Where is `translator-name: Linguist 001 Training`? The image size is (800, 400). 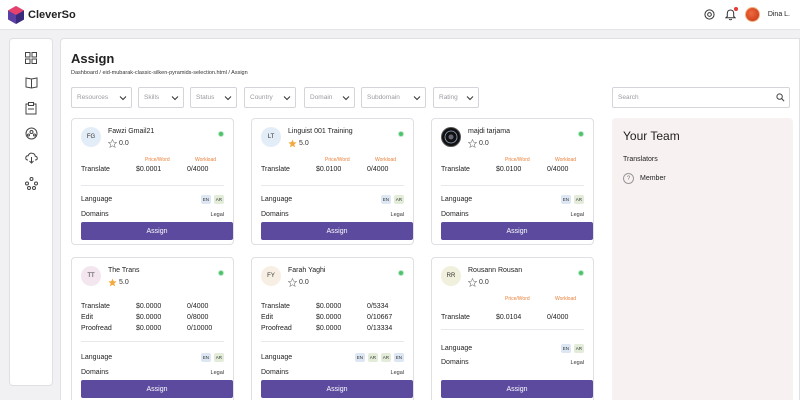 translator-name: Linguist 001 Training is located at coordinates (320, 131).